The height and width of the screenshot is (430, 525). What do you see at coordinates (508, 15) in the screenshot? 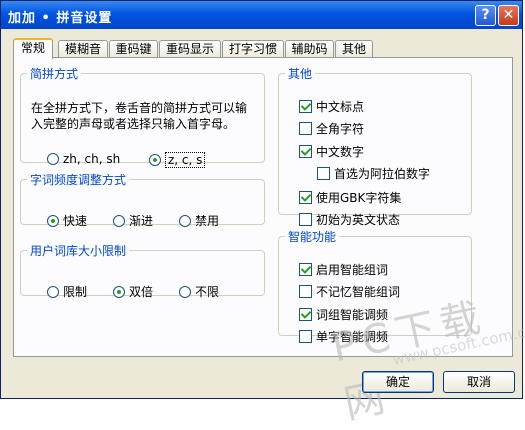
I see `close-button: ✕` at bounding box center [508, 15].